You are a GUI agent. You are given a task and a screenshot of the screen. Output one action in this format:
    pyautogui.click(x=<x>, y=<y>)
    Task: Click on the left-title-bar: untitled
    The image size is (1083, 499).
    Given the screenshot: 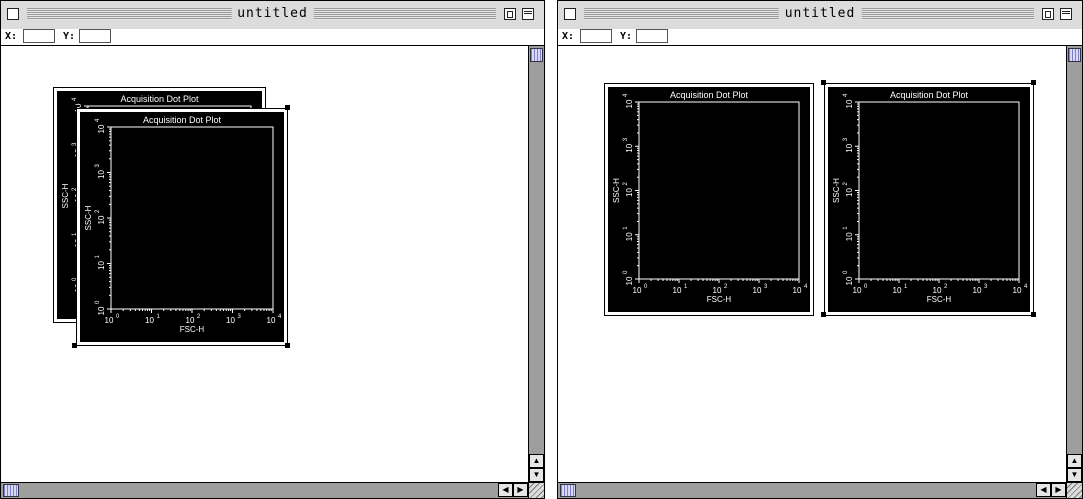 What is the action you would take?
    pyautogui.click(x=272, y=15)
    